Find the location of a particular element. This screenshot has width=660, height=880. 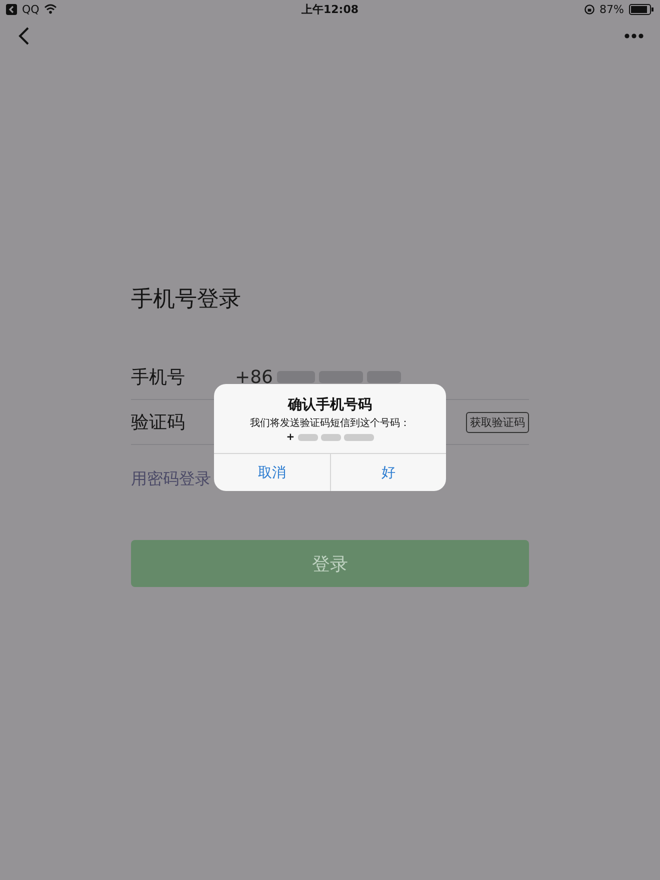

dialog-button: 好 is located at coordinates (388, 472).